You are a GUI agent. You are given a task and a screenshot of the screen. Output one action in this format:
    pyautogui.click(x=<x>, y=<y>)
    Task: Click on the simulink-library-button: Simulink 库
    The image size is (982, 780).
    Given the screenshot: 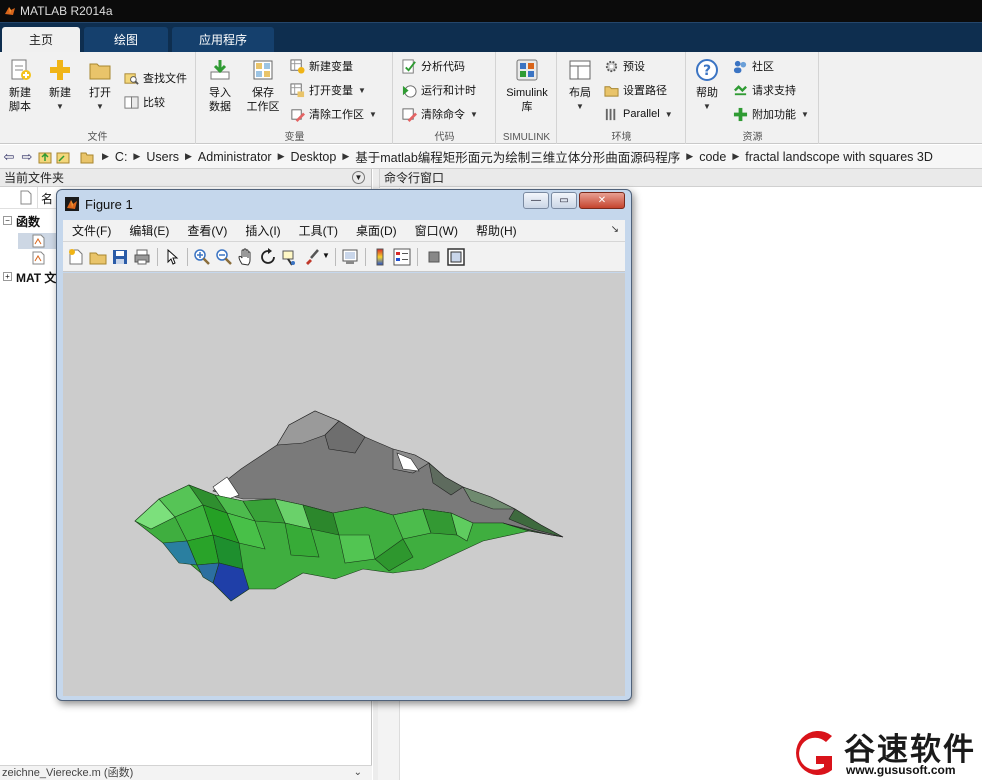 What is the action you would take?
    pyautogui.click(x=527, y=86)
    